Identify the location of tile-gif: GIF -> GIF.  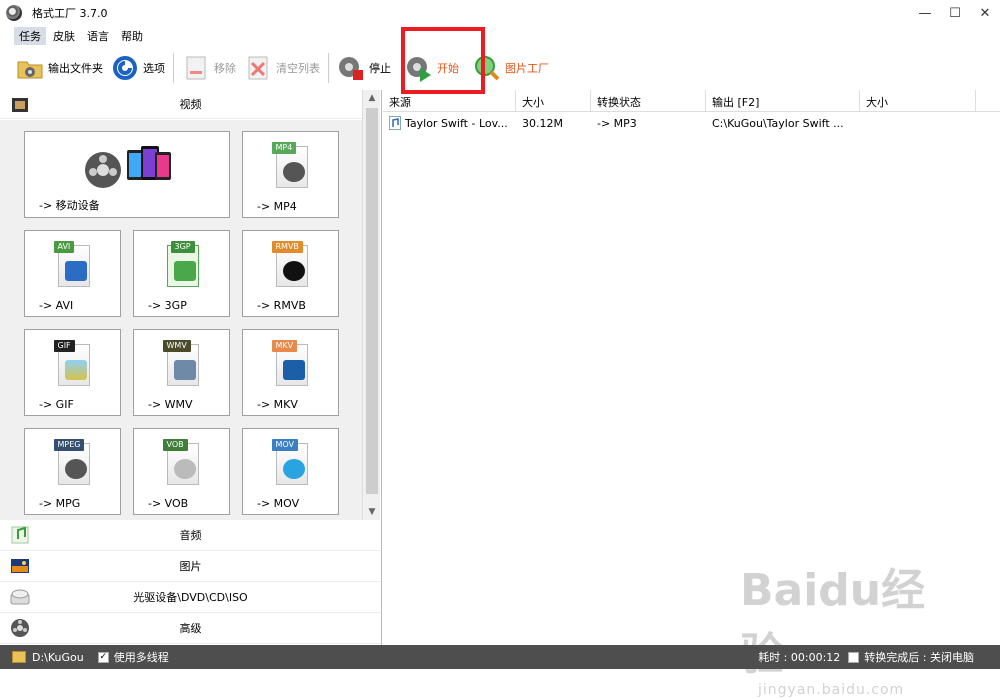
(72, 372).